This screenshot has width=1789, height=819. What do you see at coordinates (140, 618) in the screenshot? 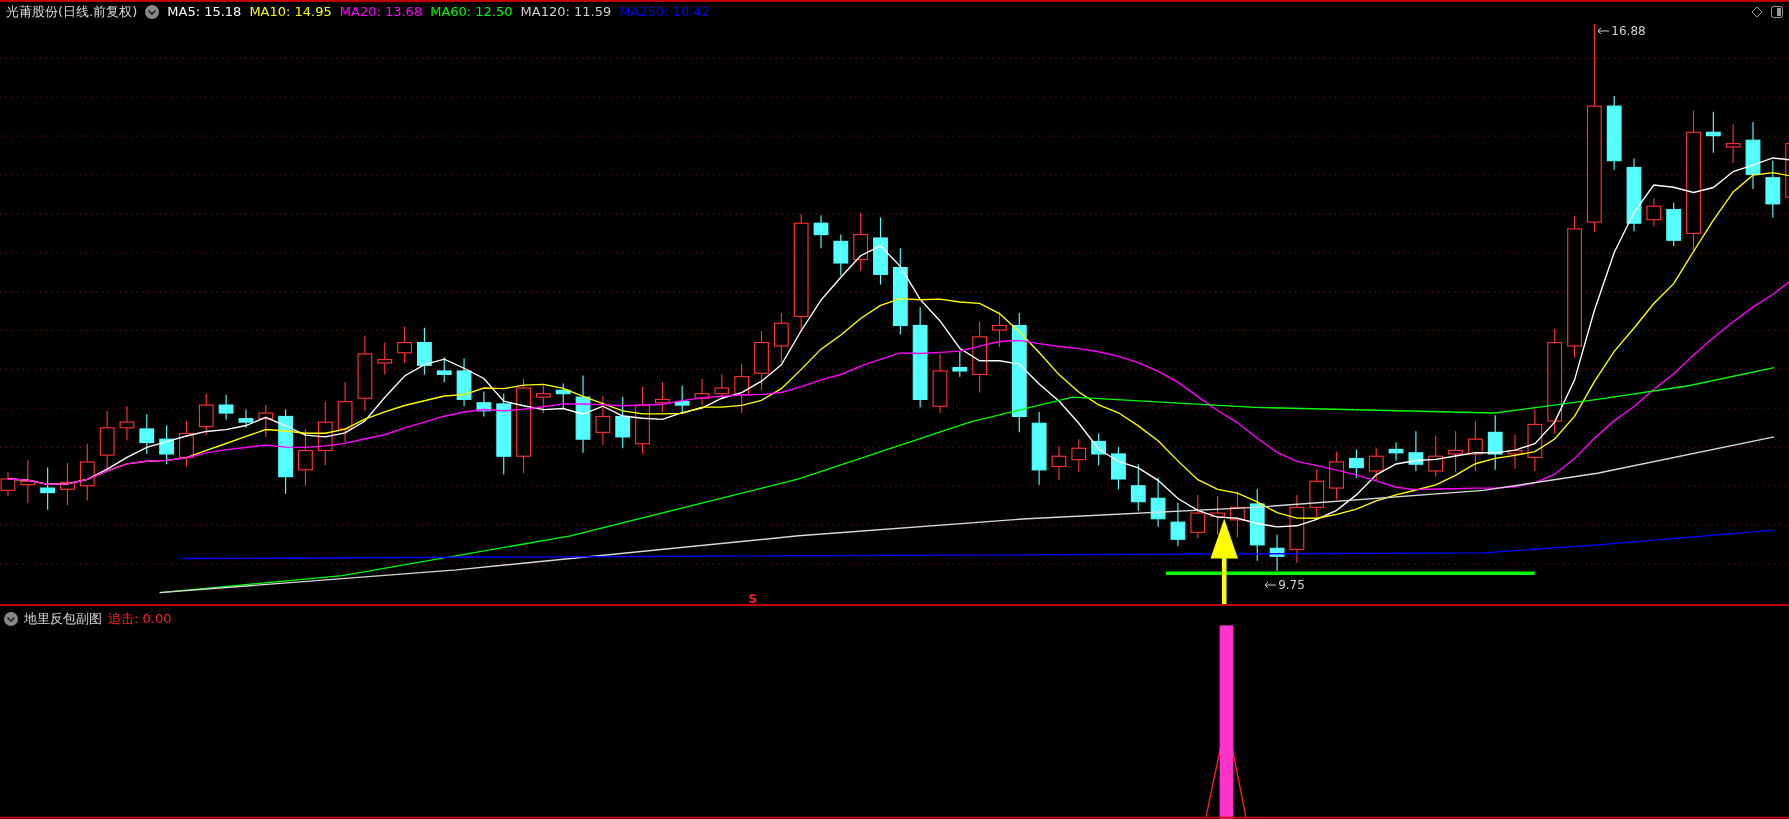
I see `indicator-reading: 追击: 0.00` at bounding box center [140, 618].